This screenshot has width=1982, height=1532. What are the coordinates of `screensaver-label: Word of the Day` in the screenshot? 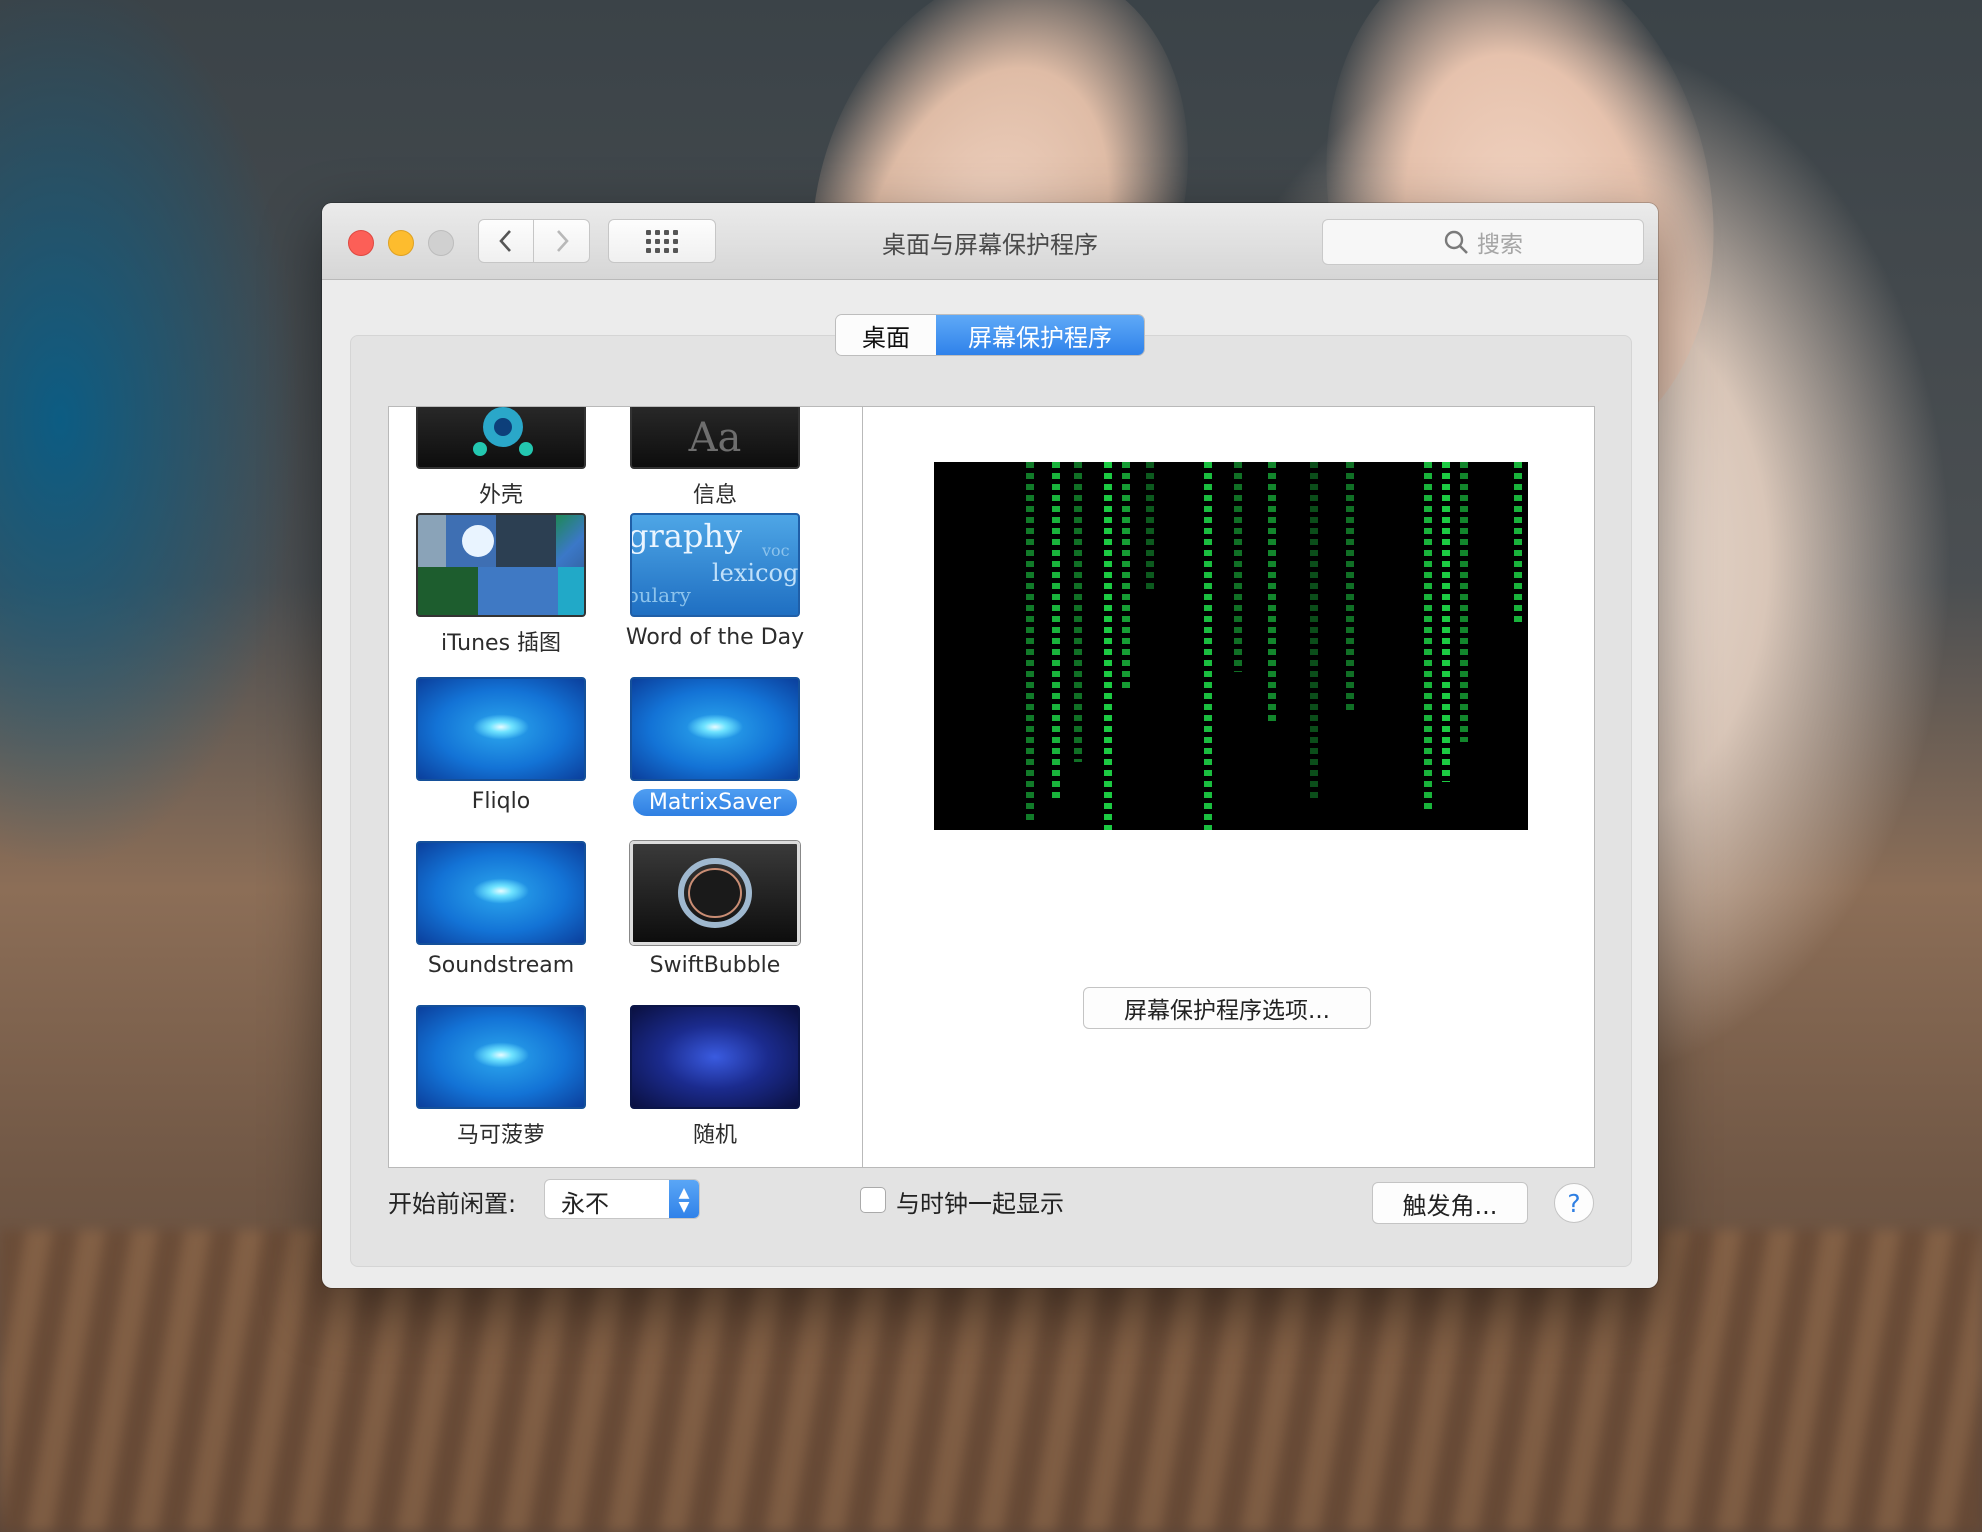 It's located at (715, 637).